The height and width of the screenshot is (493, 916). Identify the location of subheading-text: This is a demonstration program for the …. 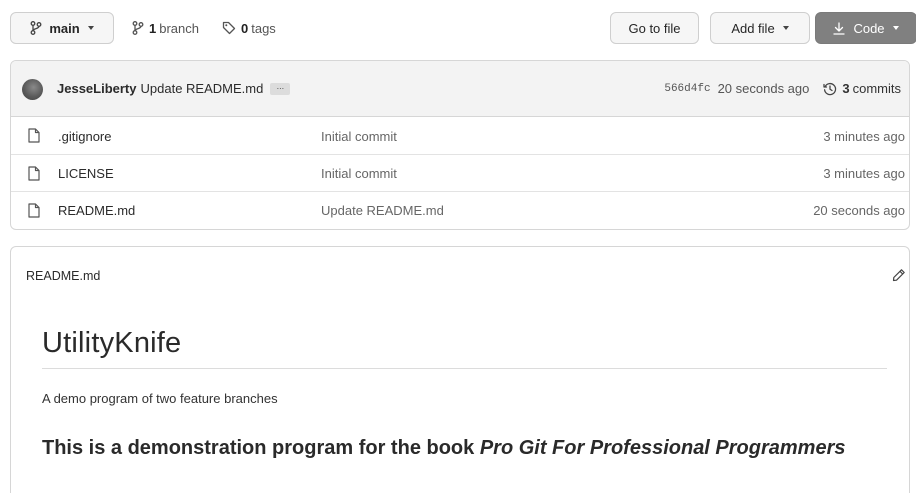
(261, 448).